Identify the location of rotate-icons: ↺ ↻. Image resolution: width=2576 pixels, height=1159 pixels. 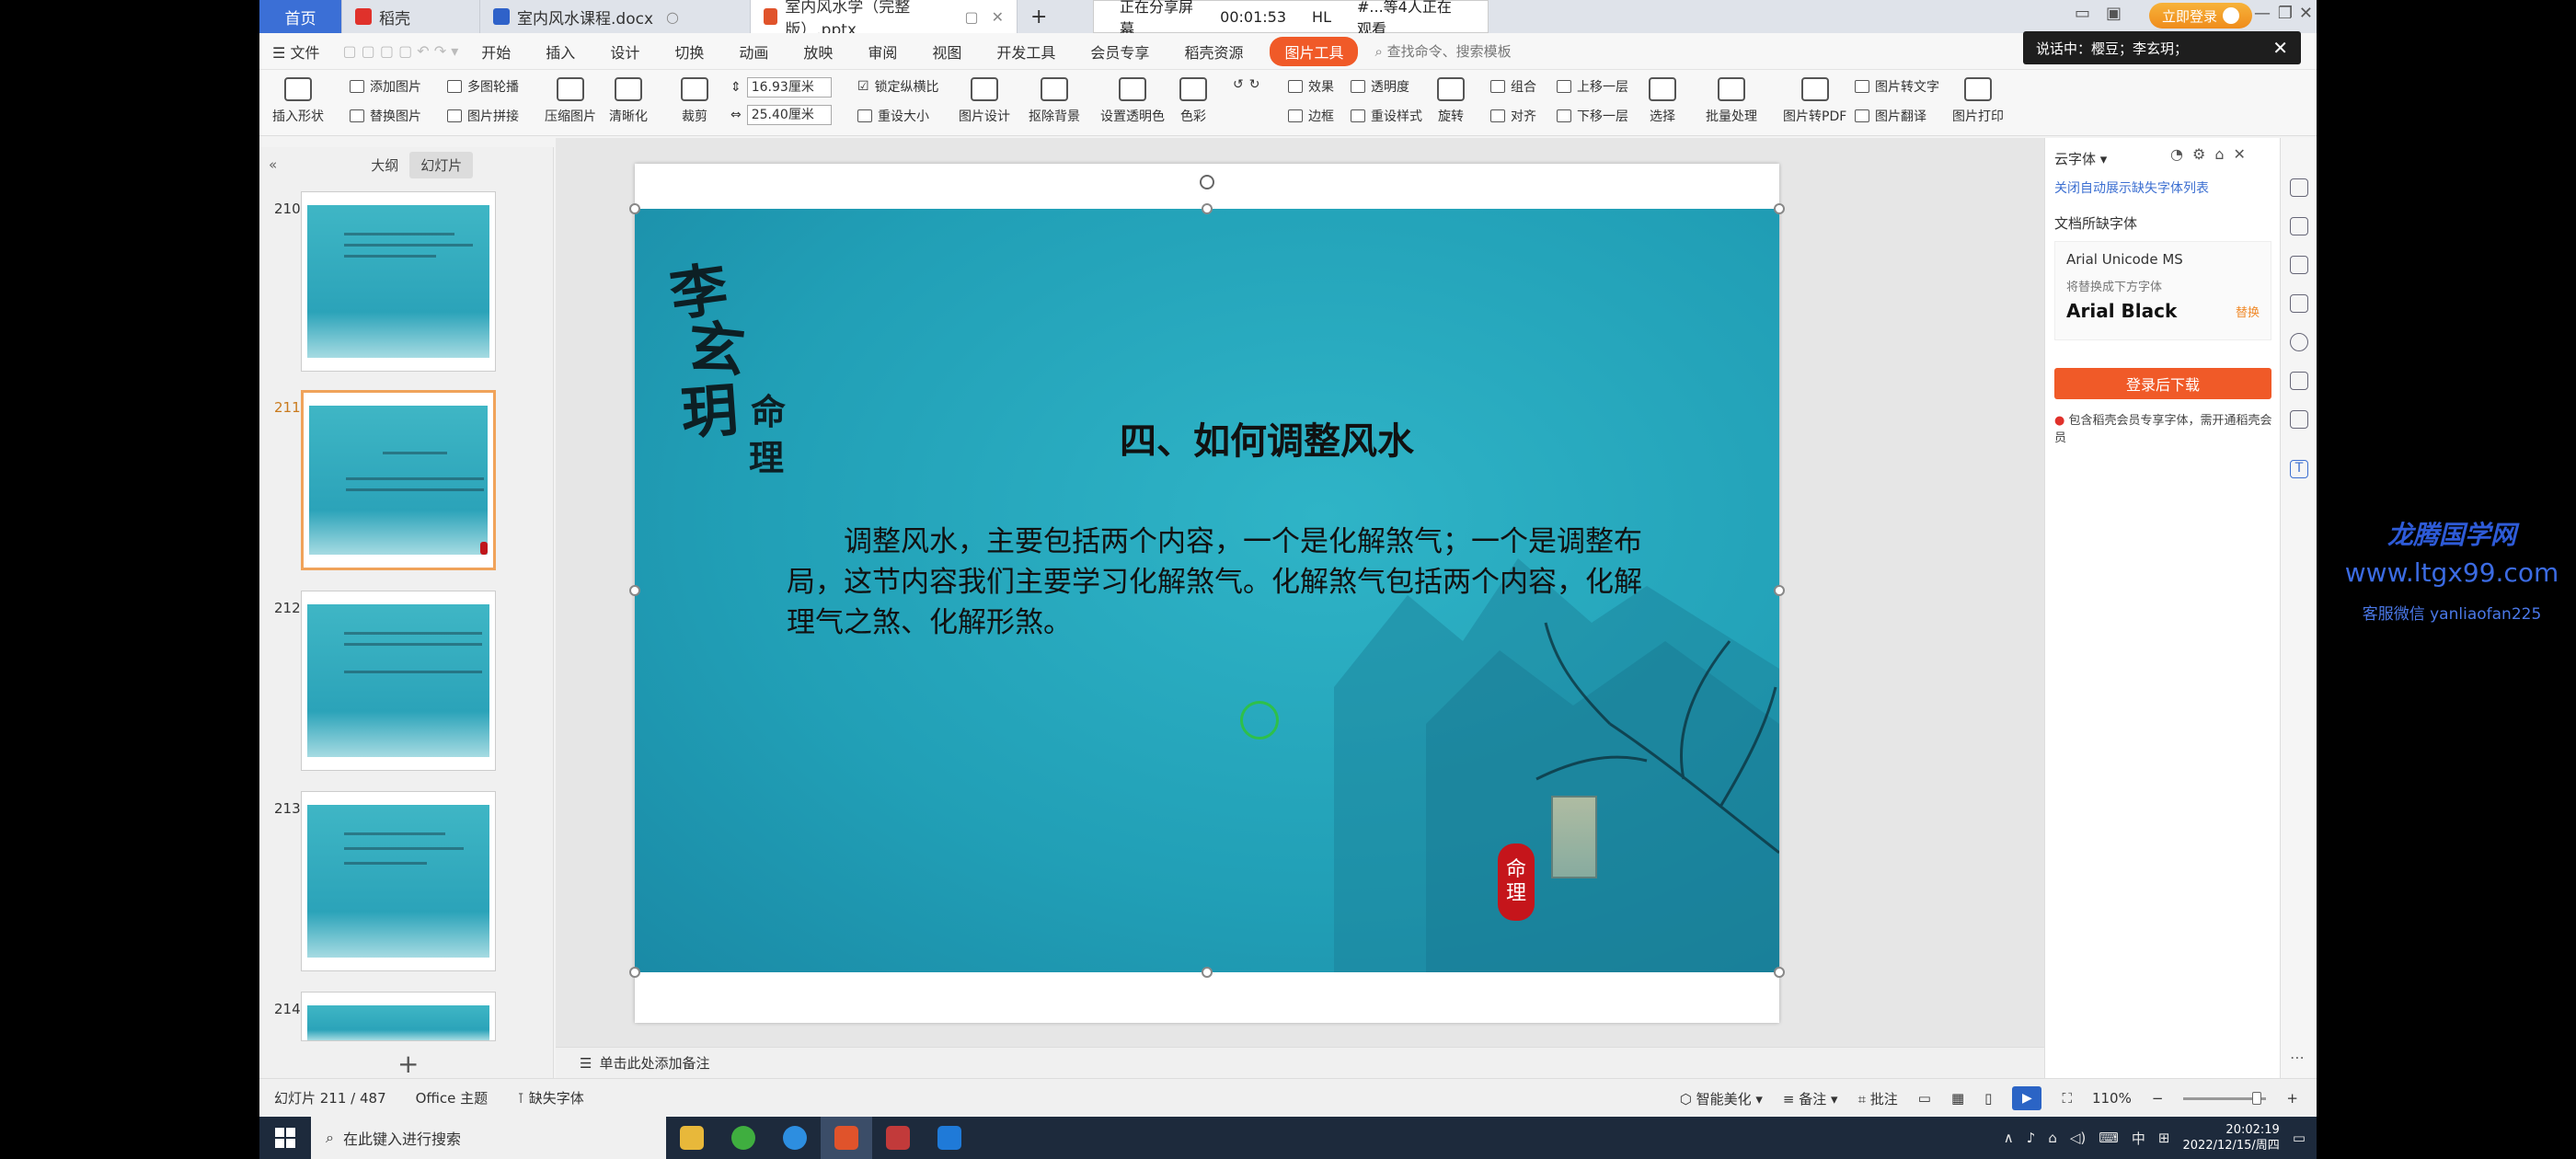
(1246, 84).